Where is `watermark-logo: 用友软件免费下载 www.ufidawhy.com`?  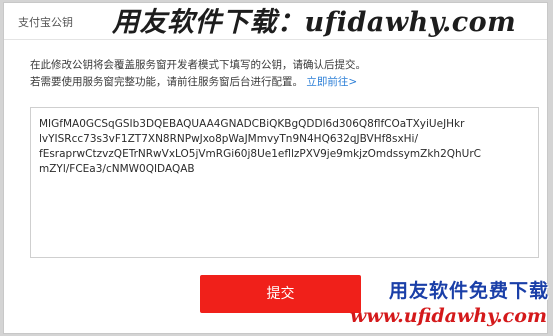 watermark-logo: 用友软件免费下载 www.ufidawhy.com is located at coordinates (447, 305).